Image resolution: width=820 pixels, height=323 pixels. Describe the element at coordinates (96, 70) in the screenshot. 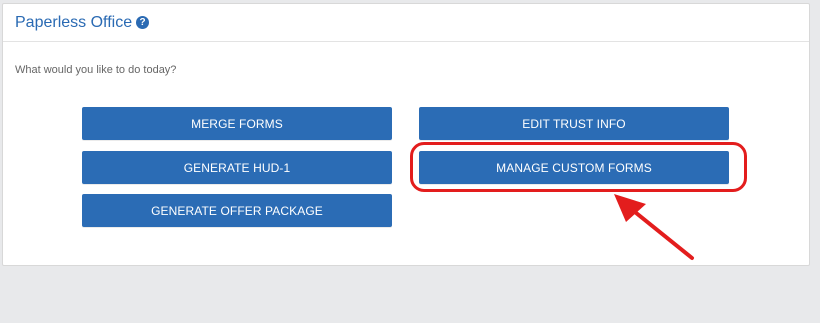

I see `prompt-text: What would you like to do today?` at that location.